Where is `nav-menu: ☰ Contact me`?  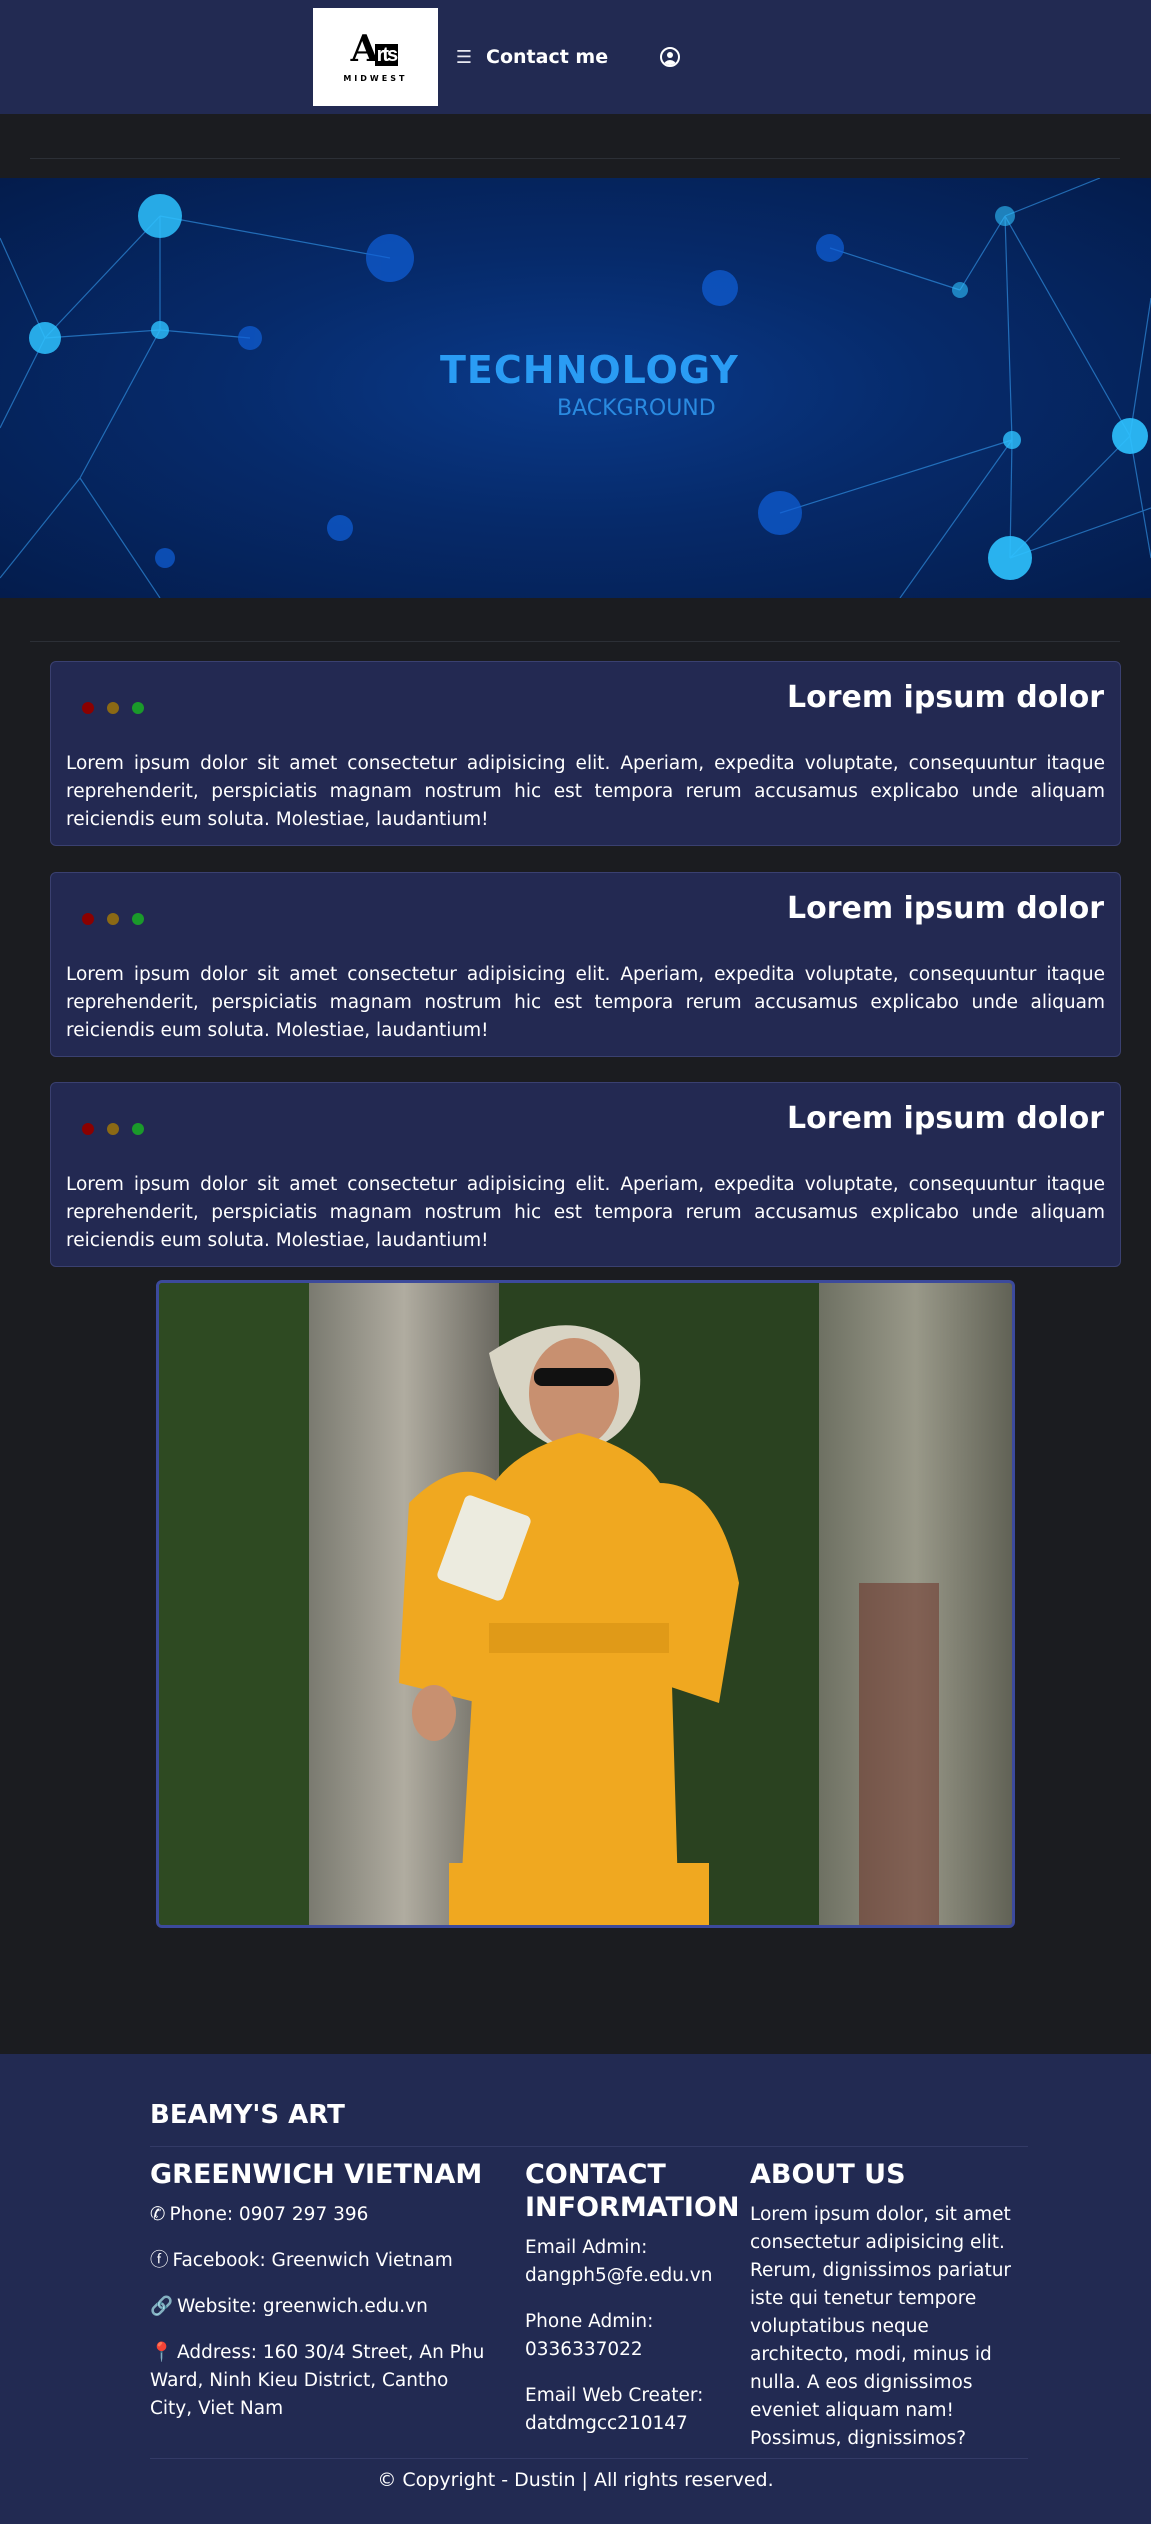 nav-menu: ☰ Contact me is located at coordinates (568, 57).